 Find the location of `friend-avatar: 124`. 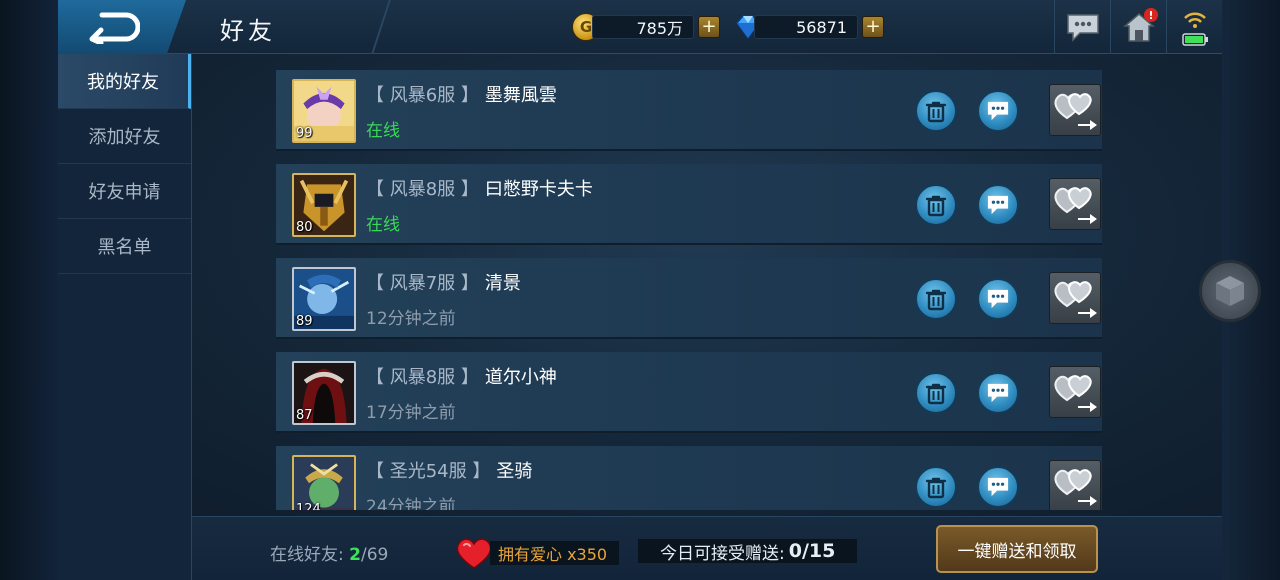

friend-avatar: 124 is located at coordinates (324, 482).